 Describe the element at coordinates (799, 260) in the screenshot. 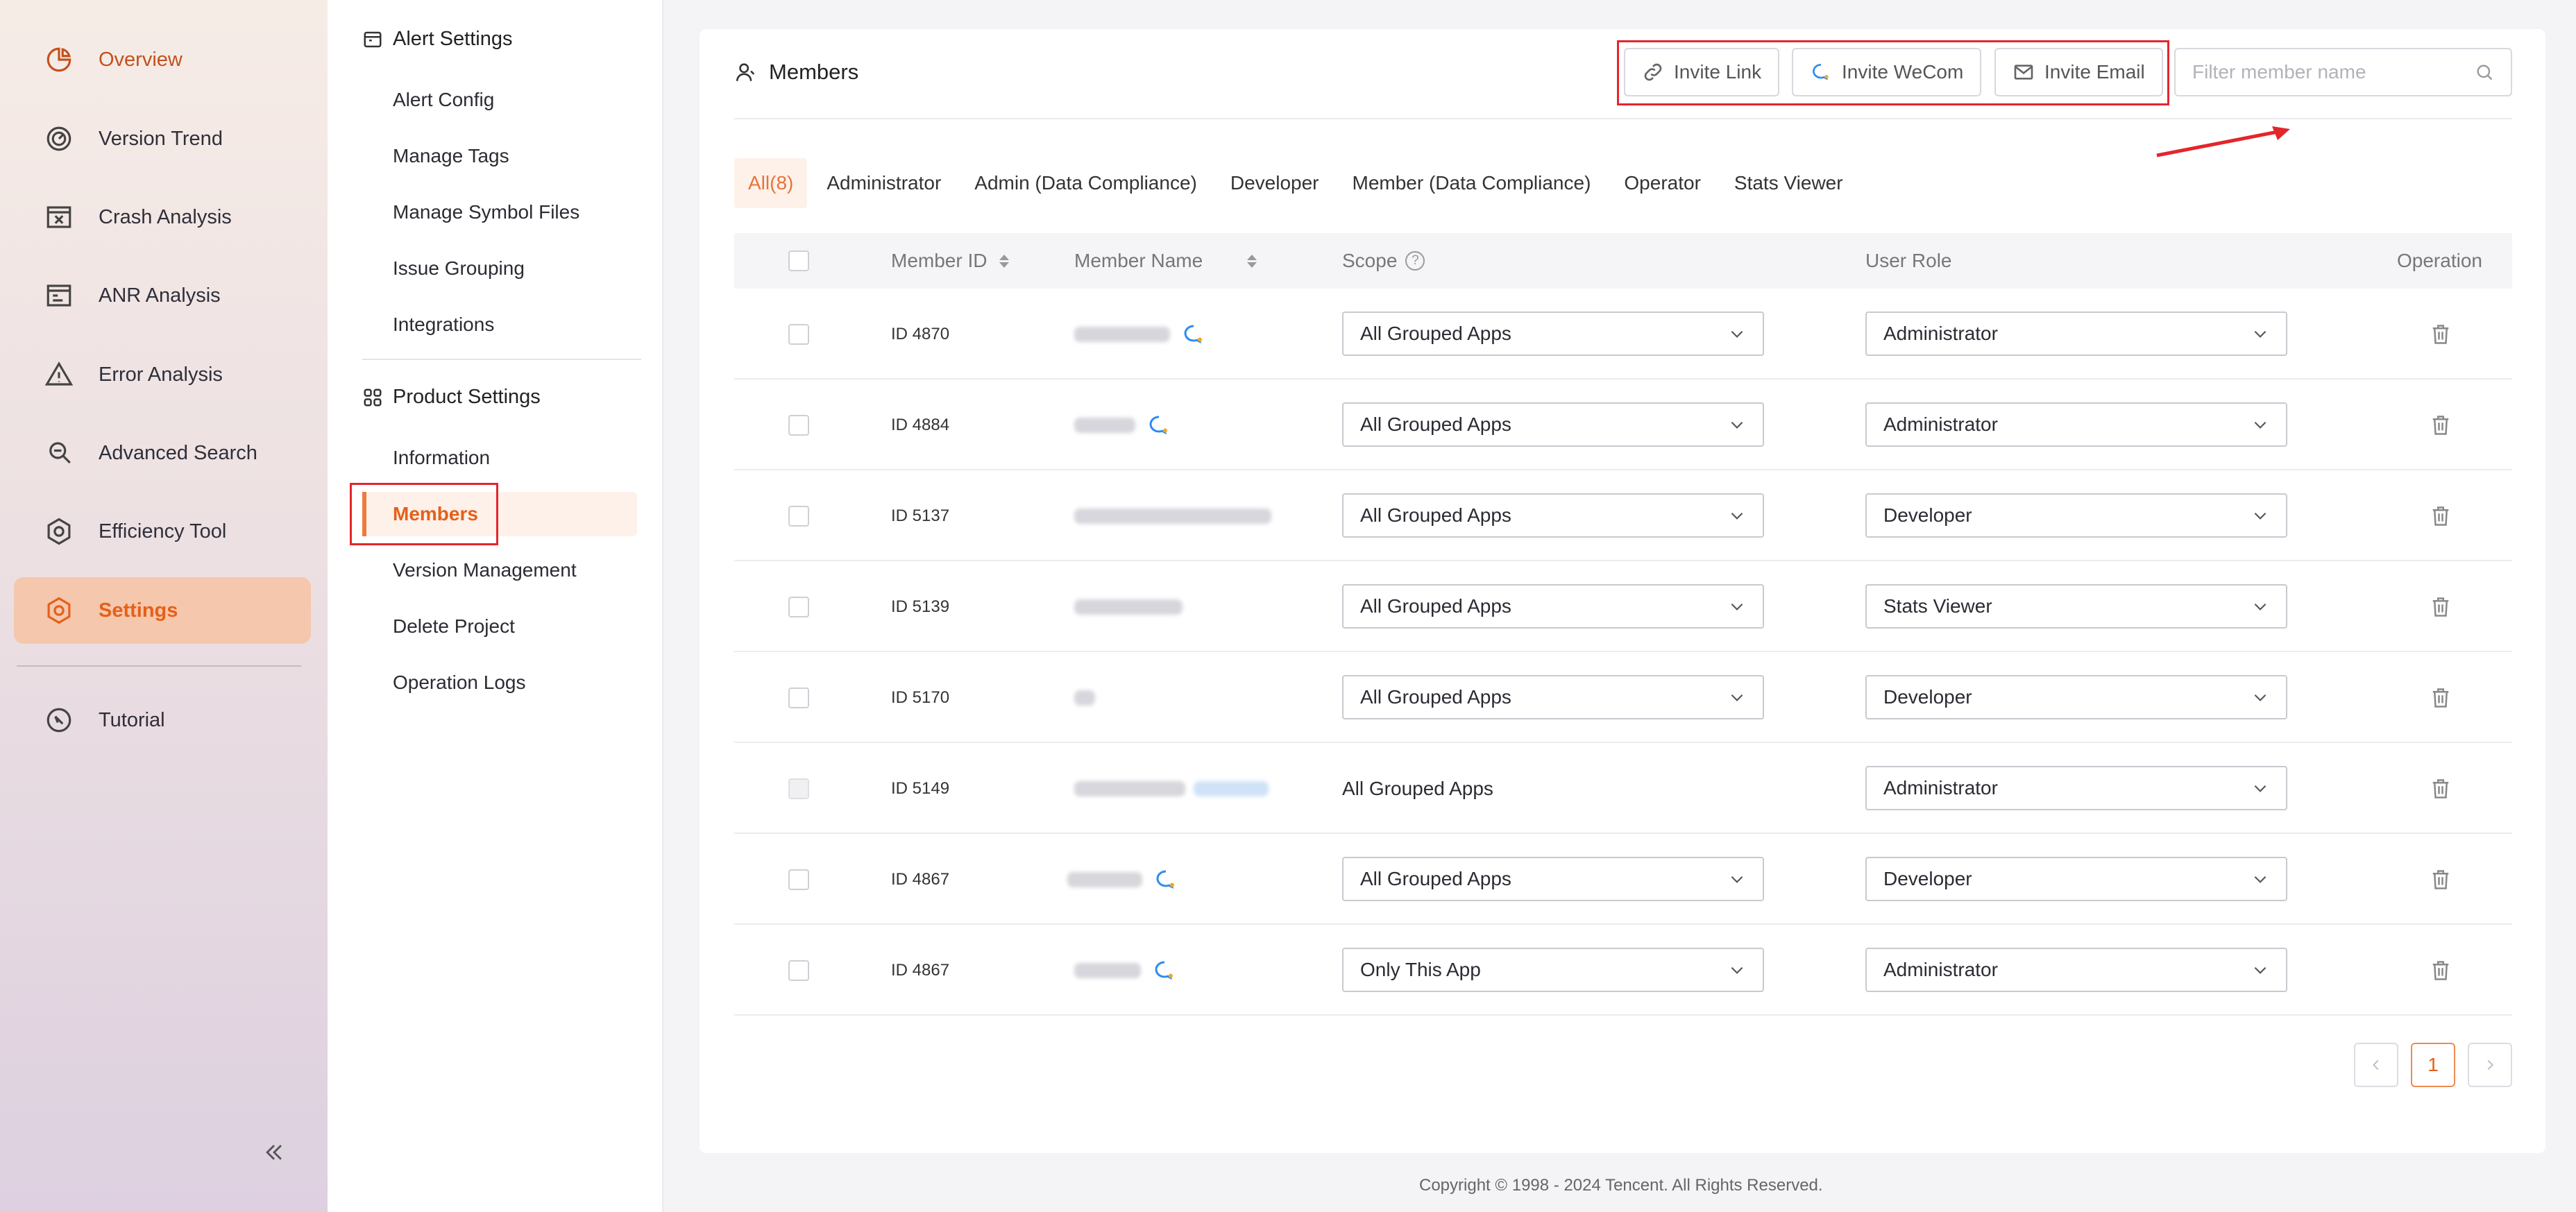

I see `select-all-checkbox` at that location.